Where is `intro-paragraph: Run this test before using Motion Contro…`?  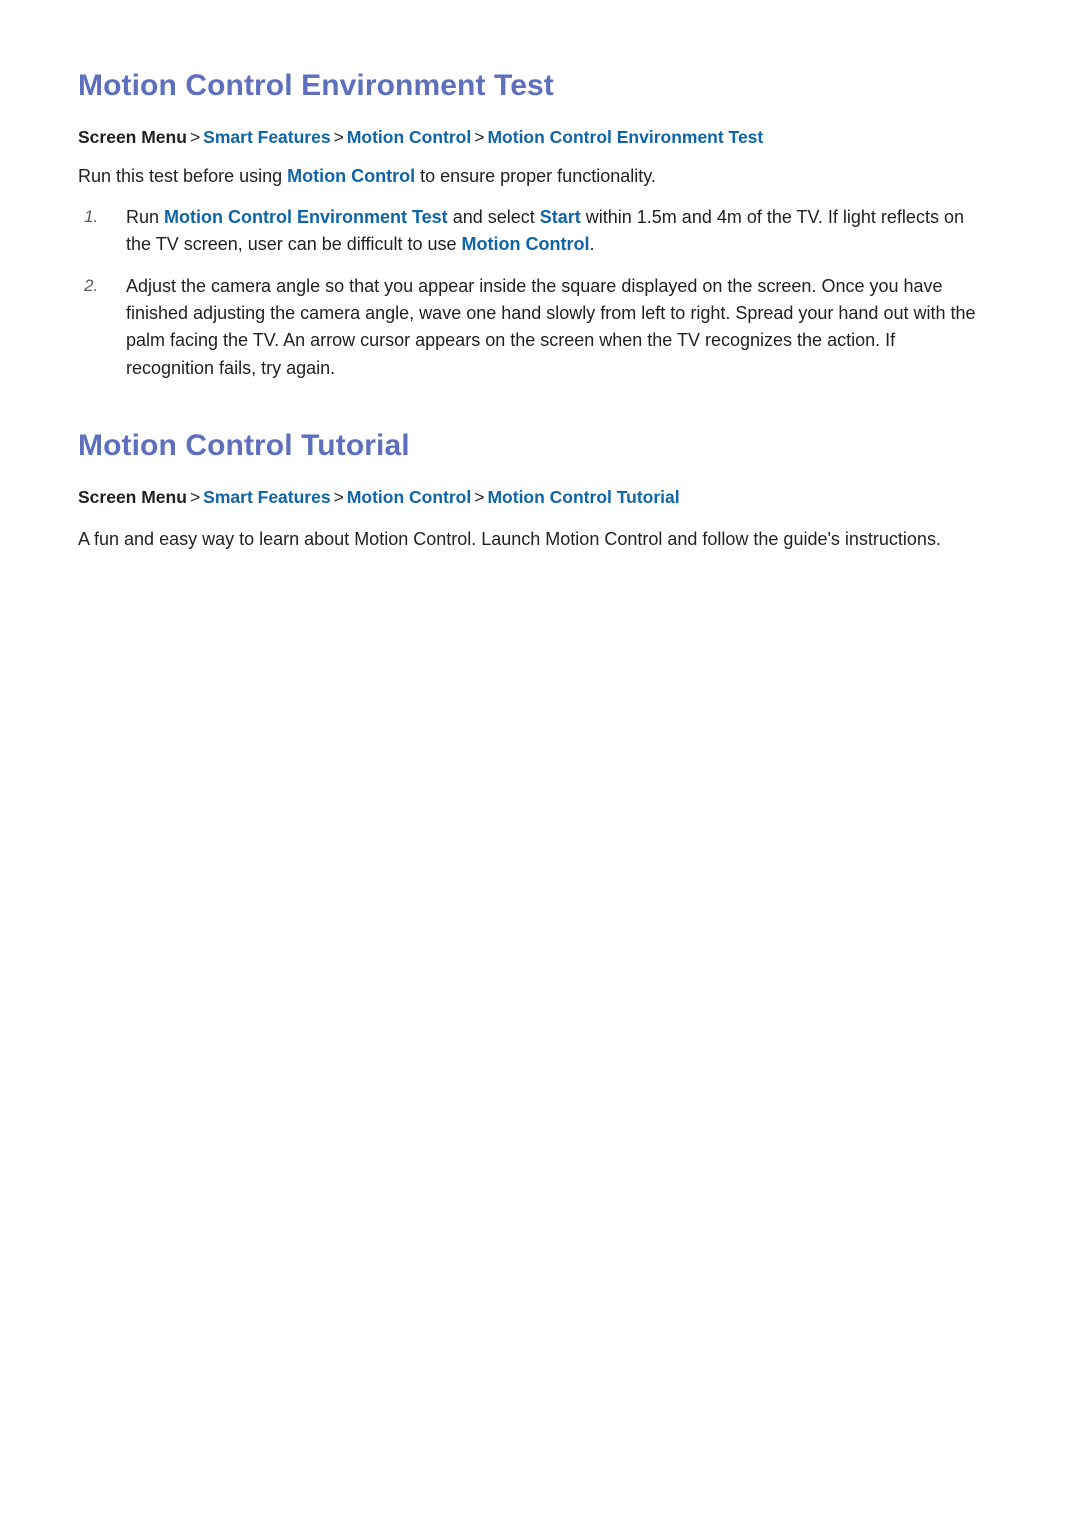 intro-paragraph: Run this test before using Motion Contro… is located at coordinates (531, 176).